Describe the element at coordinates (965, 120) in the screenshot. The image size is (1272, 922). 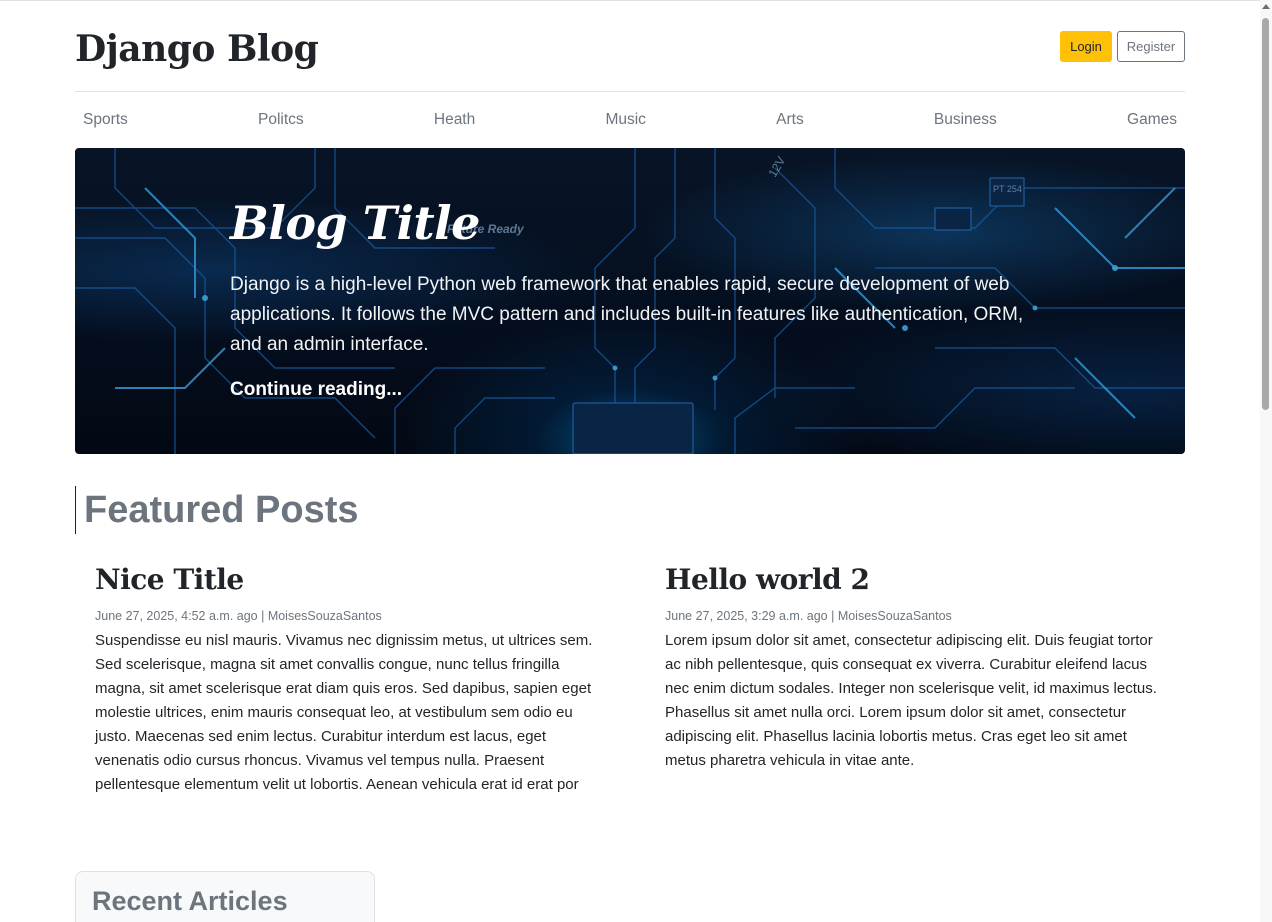
I see `nav-item-business: Business` at that location.